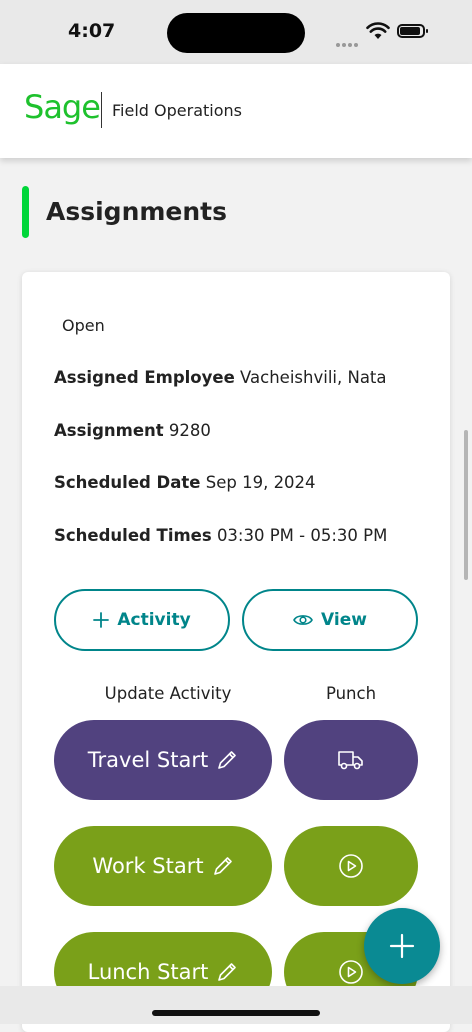  What do you see at coordinates (144, 377) in the screenshot?
I see `field-label: Assigned Employee` at bounding box center [144, 377].